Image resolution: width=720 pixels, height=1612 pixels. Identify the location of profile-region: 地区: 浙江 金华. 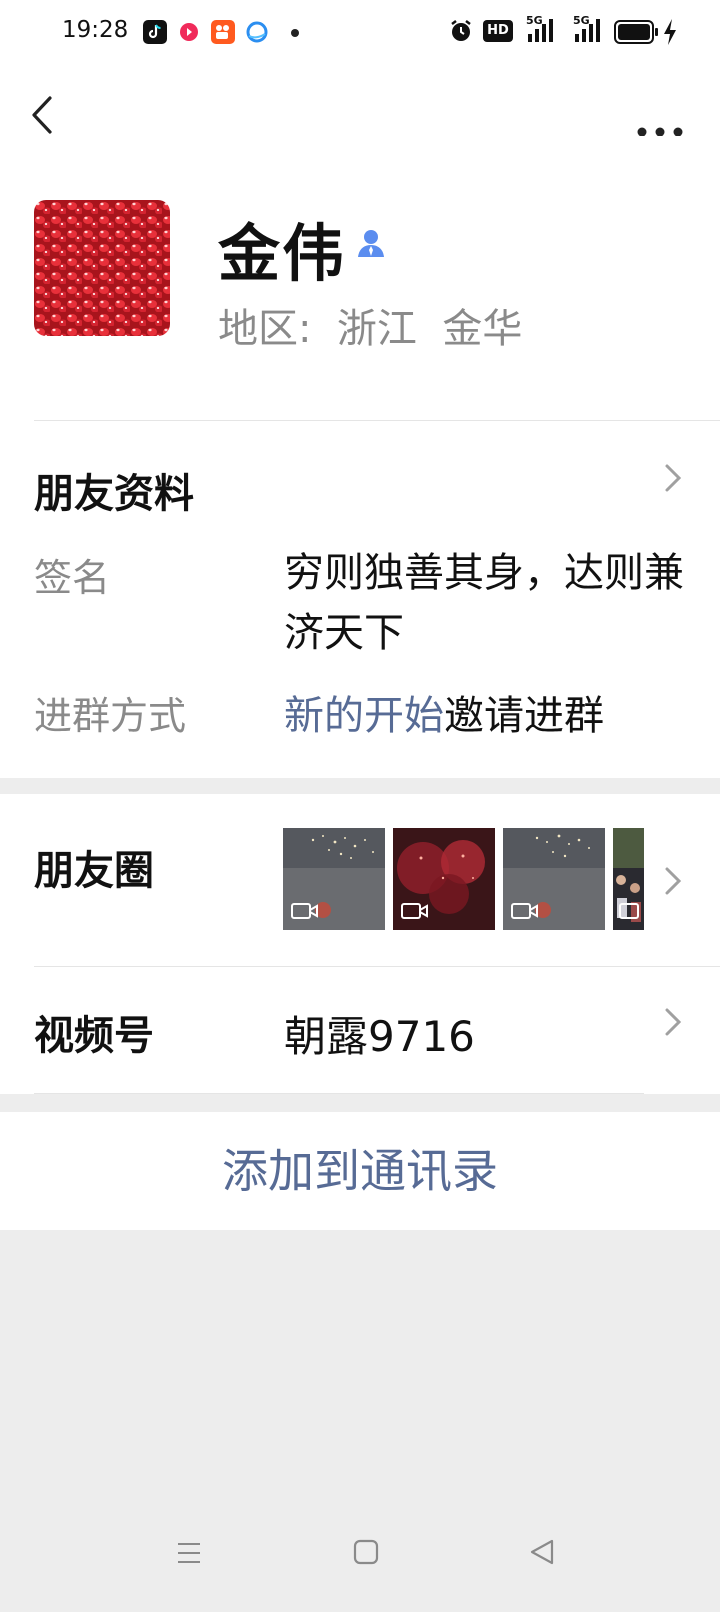
(370, 325).